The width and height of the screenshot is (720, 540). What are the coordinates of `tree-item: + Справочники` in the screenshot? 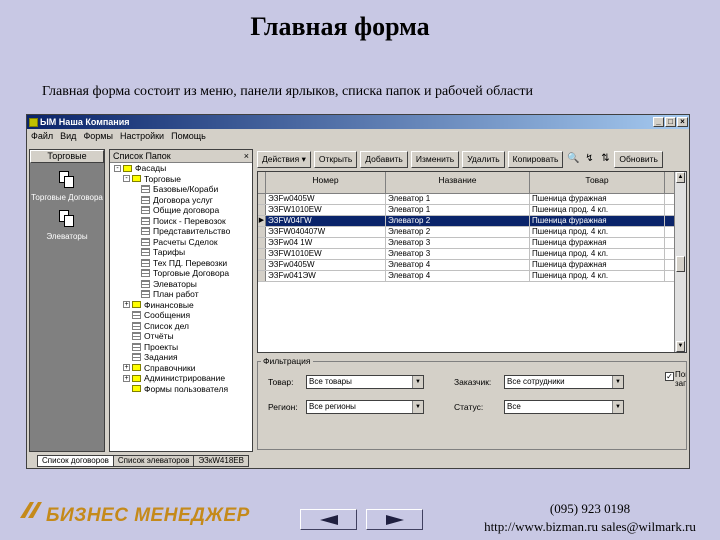 It's located at (181, 368).